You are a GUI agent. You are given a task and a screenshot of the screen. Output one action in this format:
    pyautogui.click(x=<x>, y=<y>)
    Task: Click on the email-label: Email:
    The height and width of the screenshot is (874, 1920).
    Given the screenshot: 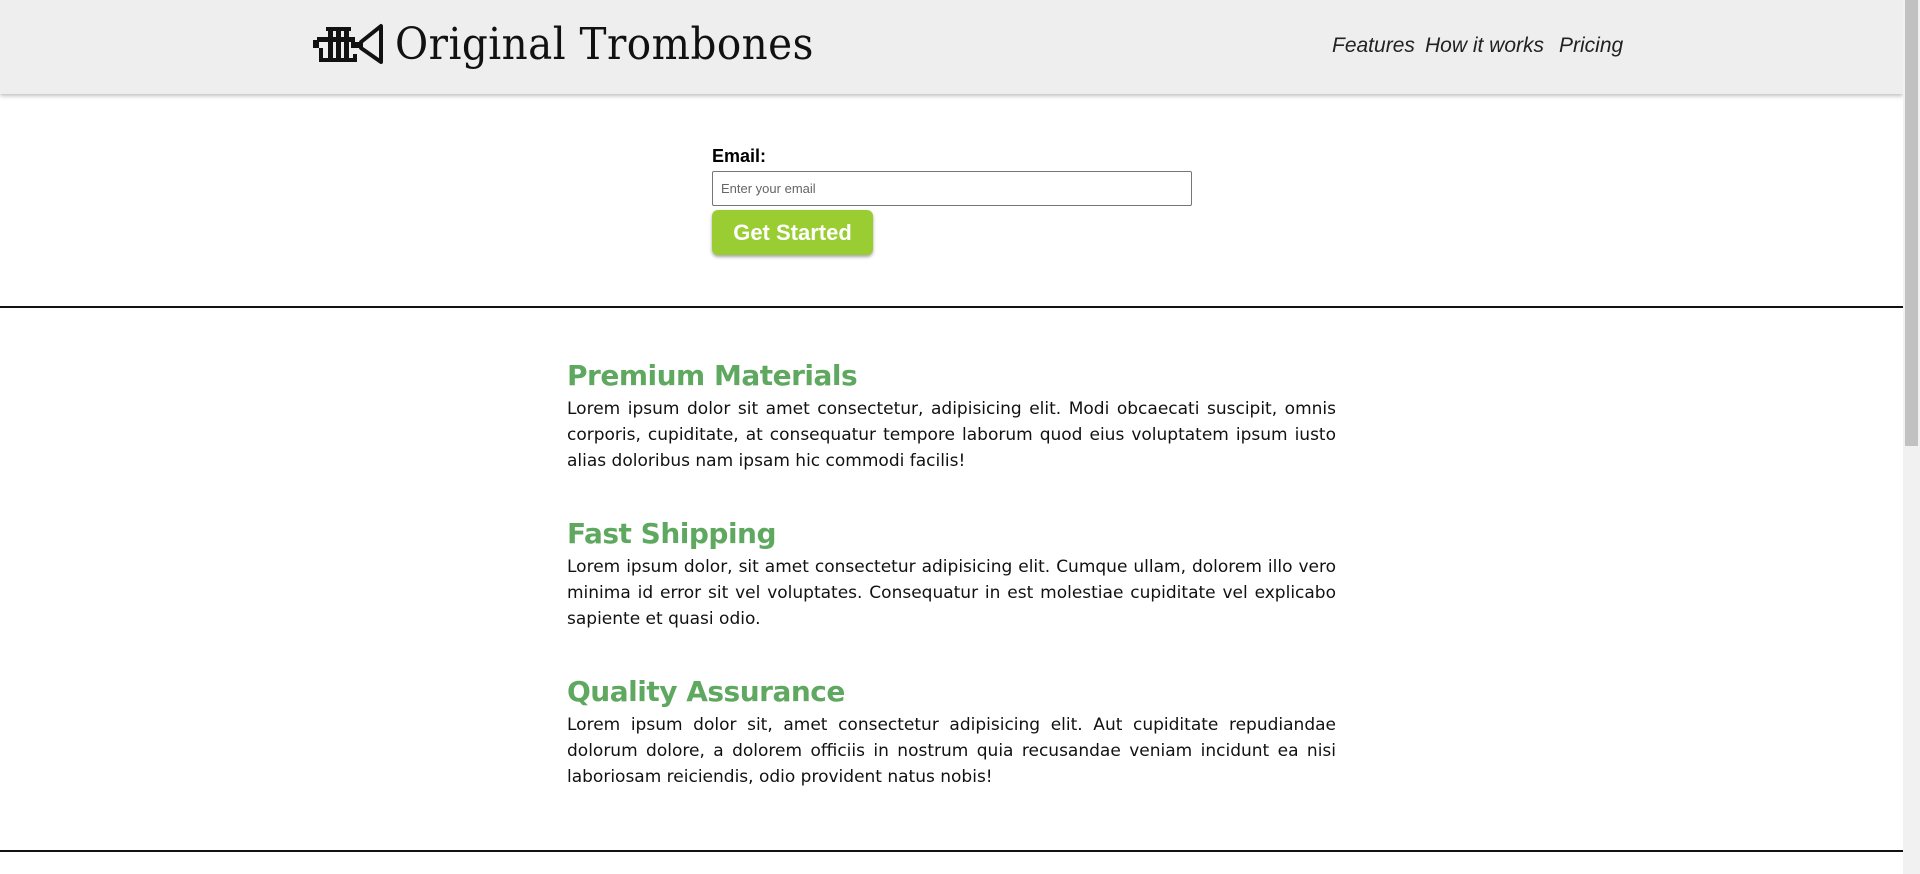 What is the action you would take?
    pyautogui.click(x=739, y=156)
    